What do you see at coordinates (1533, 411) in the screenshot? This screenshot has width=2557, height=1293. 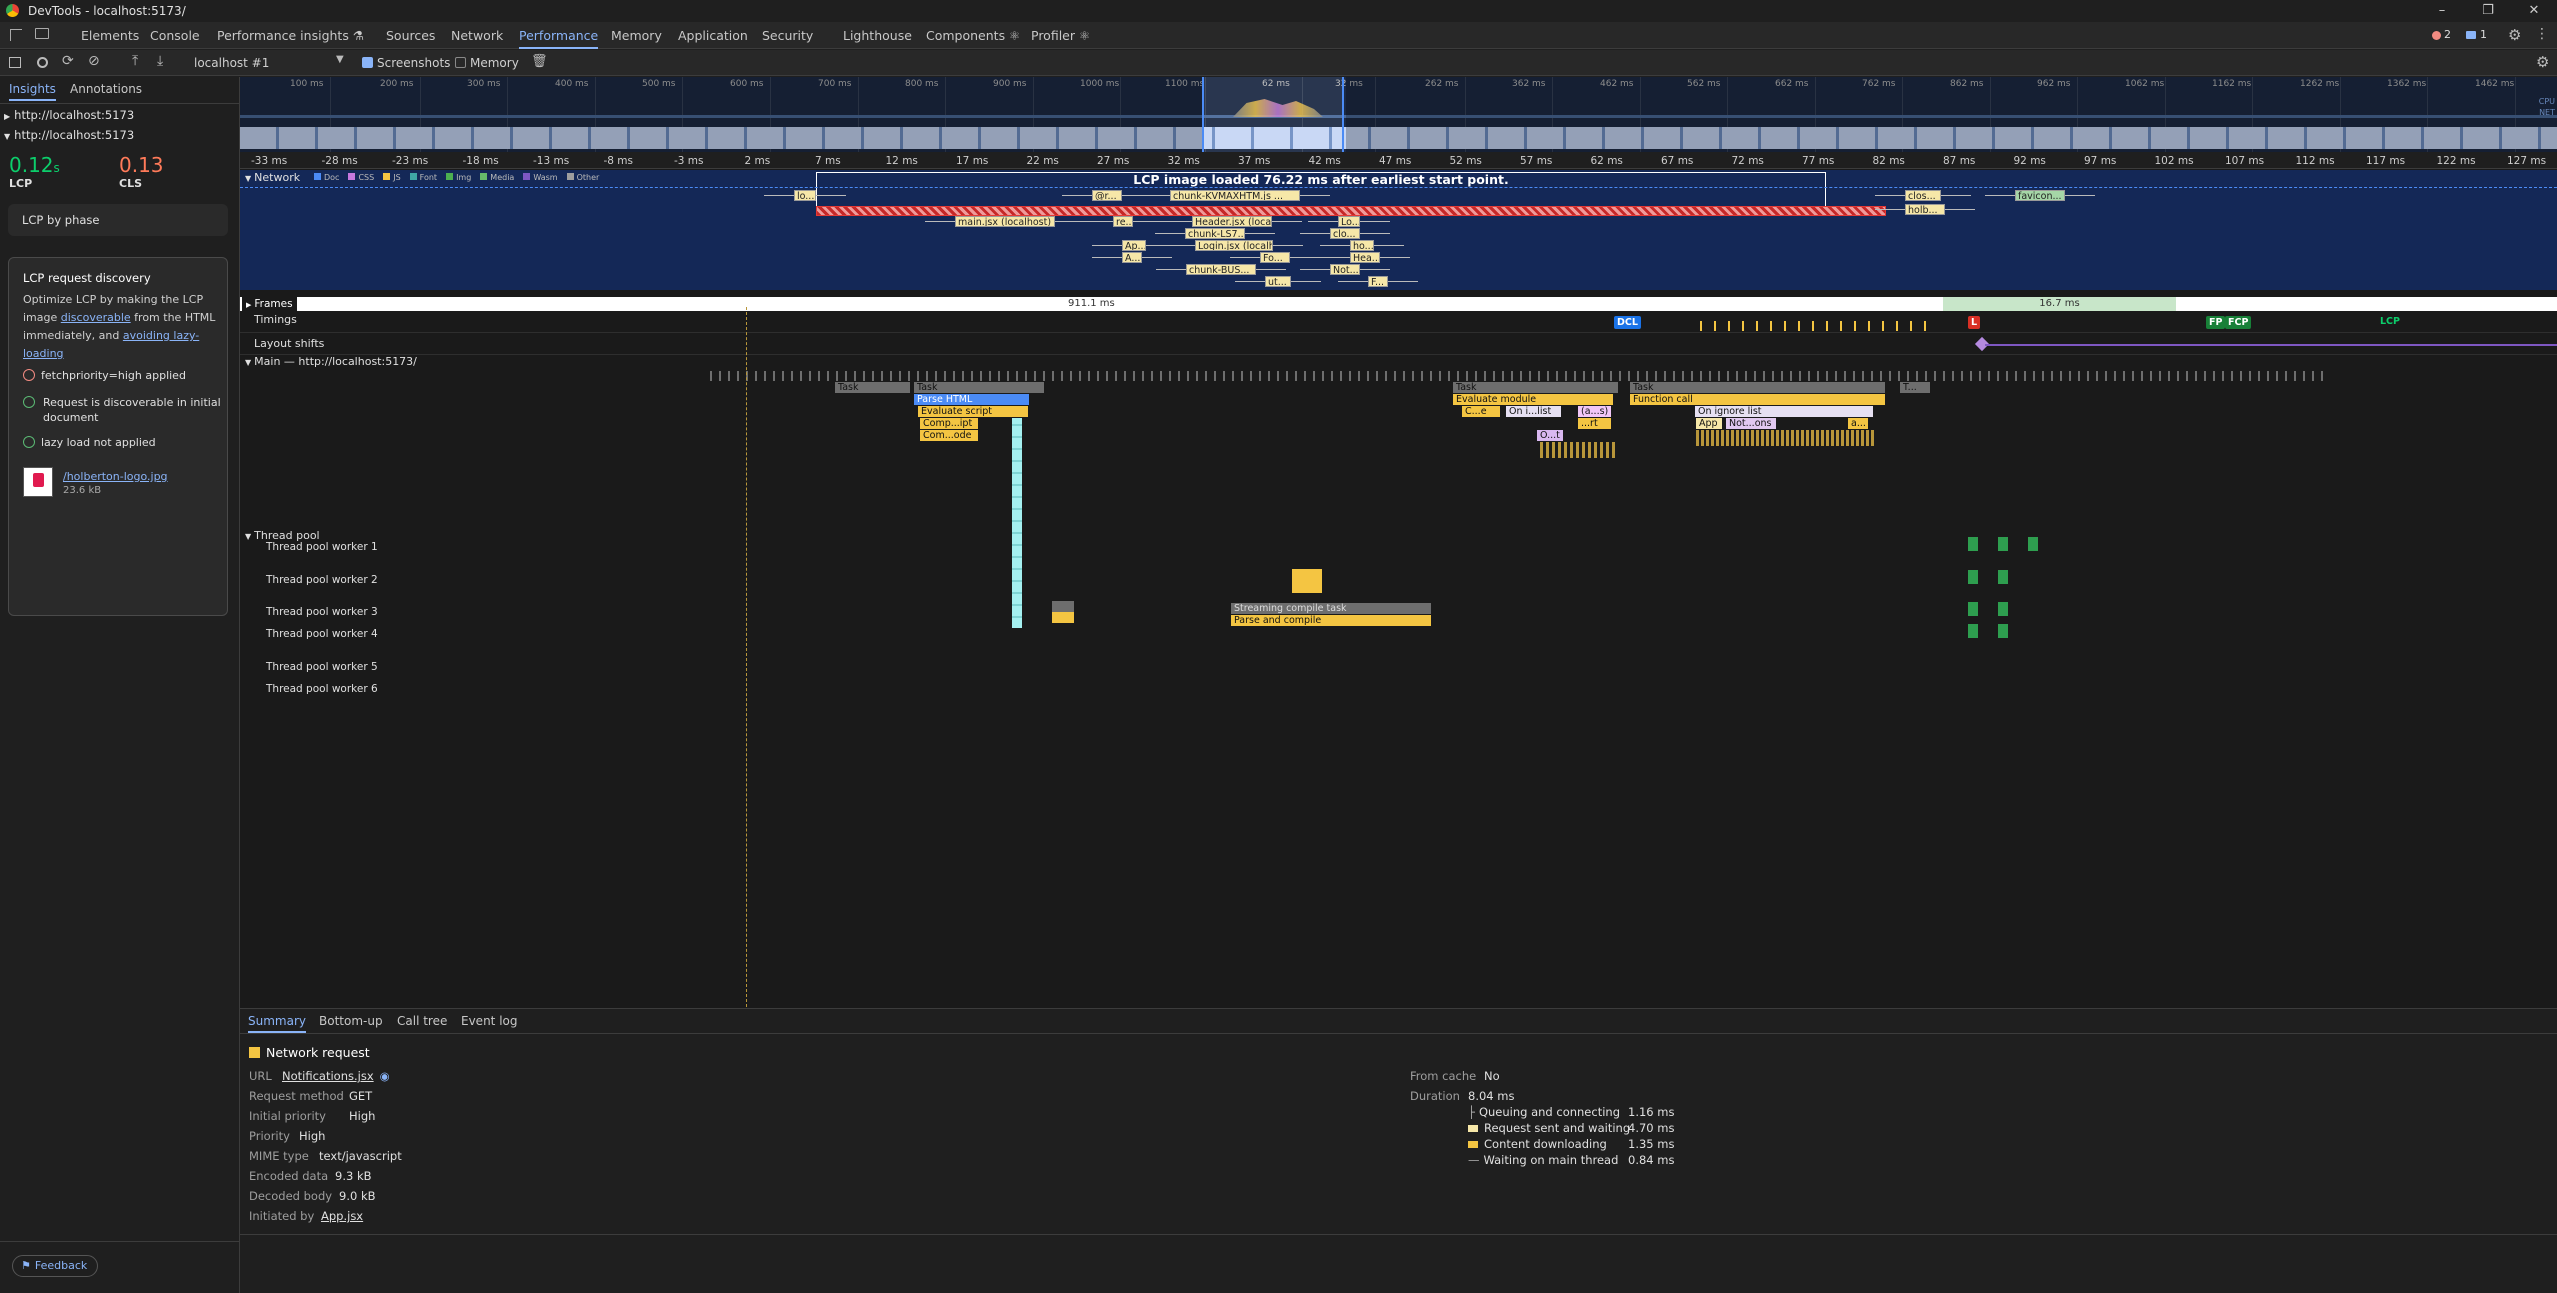 I see `on-ignore-list-bar: On i...list` at bounding box center [1533, 411].